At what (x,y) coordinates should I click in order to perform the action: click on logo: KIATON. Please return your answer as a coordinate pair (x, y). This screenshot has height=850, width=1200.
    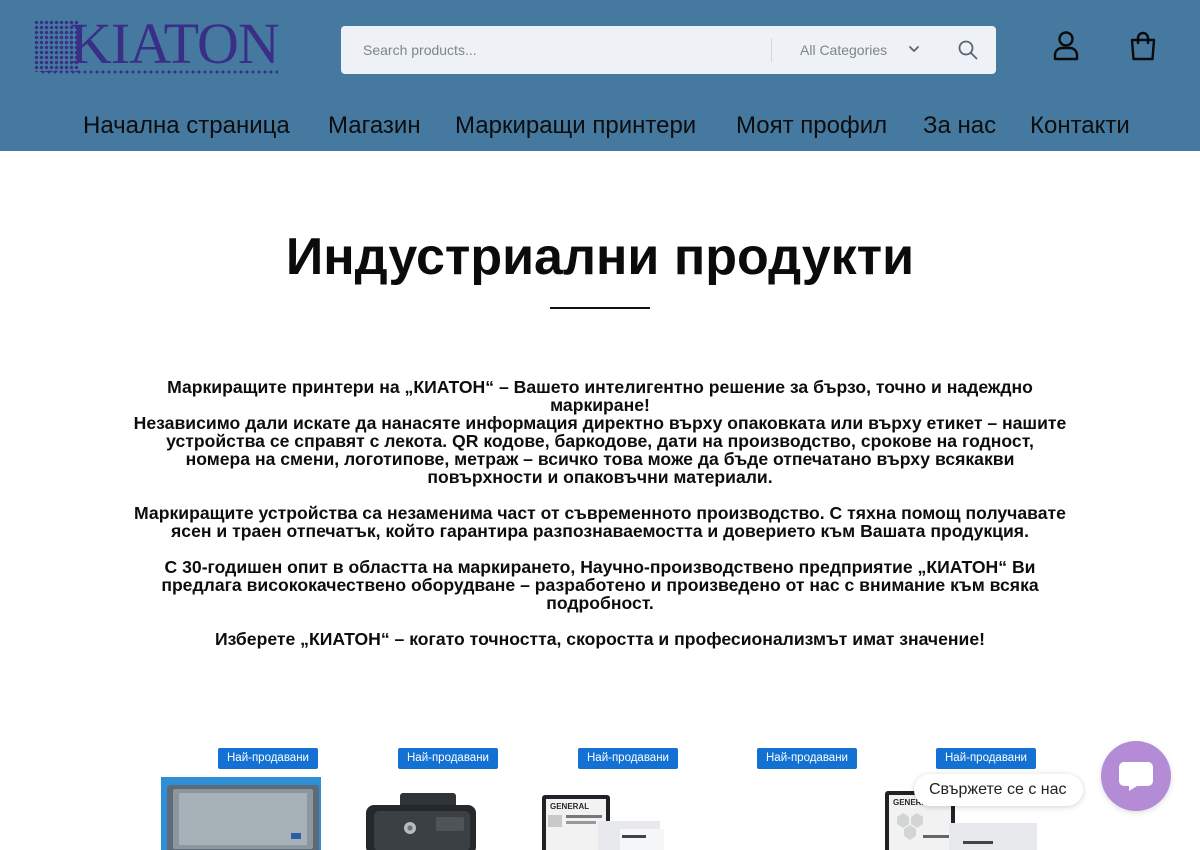
    Looking at the image, I should click on (157, 44).